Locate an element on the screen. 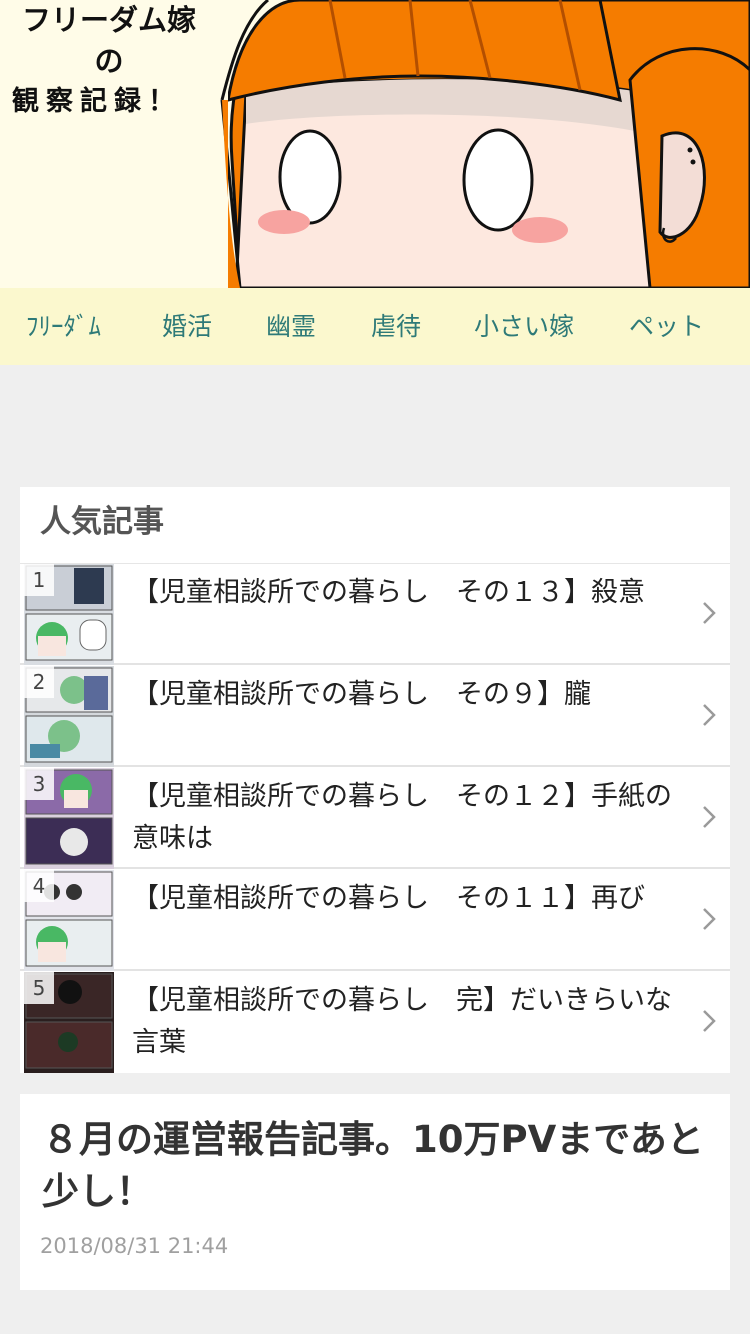 The height and width of the screenshot is (1334, 750). article-title: ８月の運営報告記事。10万PVまであと少し！ is located at coordinates (377, 1166).